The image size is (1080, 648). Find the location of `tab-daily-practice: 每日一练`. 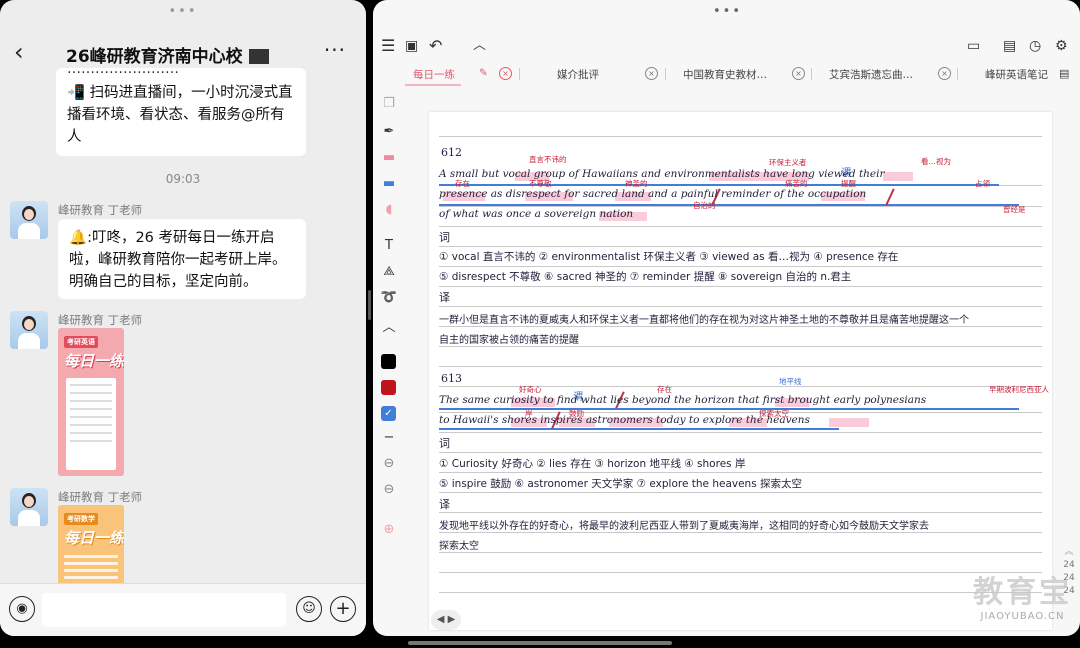

tab-daily-practice: 每日一练 is located at coordinates (434, 74).